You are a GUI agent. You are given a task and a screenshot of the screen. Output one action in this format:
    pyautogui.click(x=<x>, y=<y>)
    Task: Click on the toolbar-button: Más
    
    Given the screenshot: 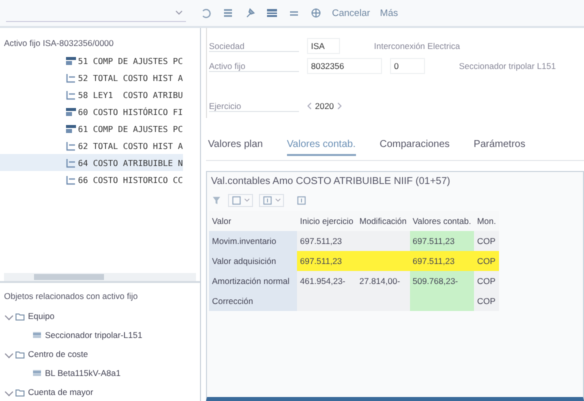 What is the action you would take?
    pyautogui.click(x=389, y=13)
    